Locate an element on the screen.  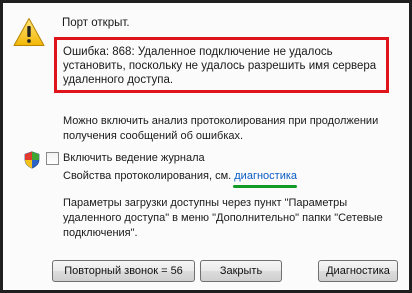
properties-prefix: Свойства протоколирования, см. is located at coordinates (147, 176).